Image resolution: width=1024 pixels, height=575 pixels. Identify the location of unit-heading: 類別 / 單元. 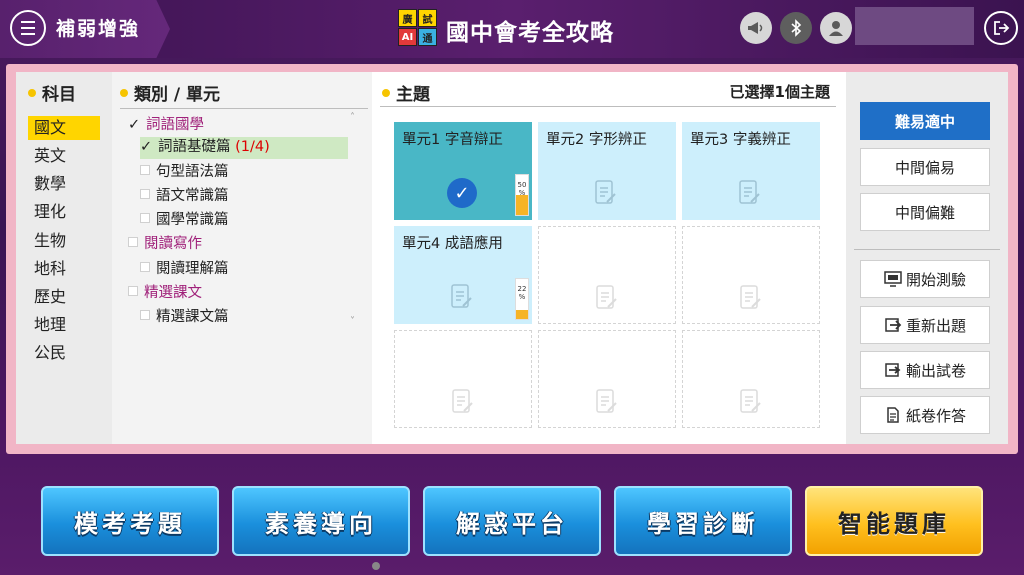
(170, 92).